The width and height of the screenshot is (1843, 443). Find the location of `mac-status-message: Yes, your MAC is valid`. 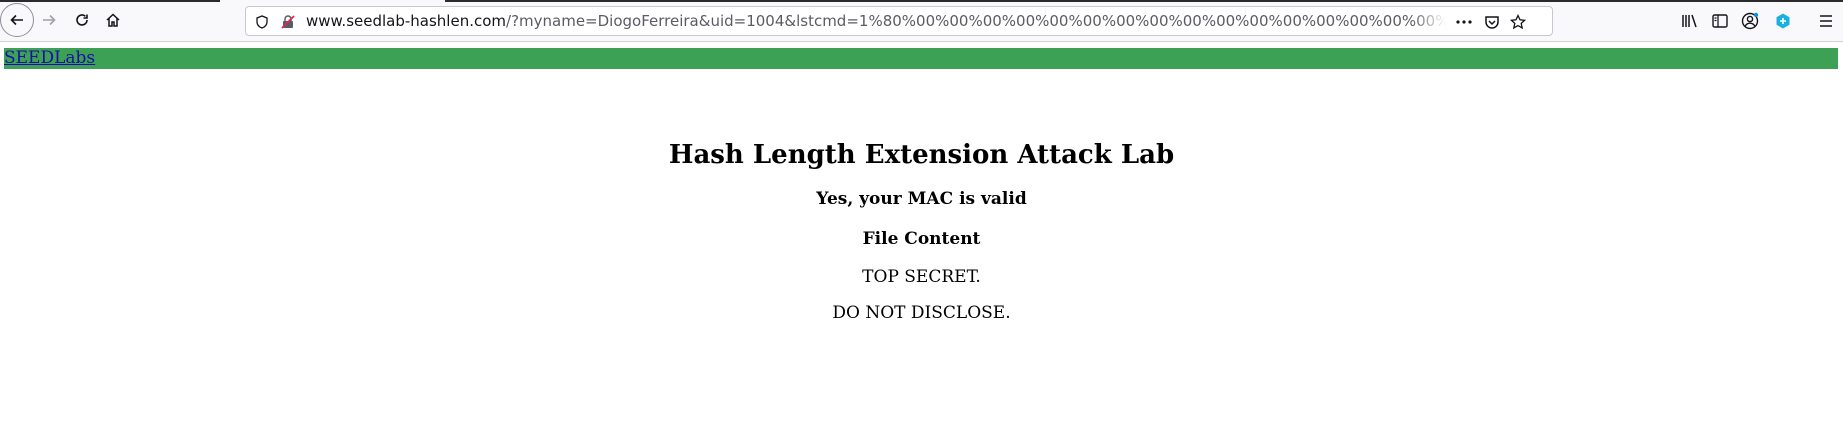

mac-status-message: Yes, your MAC is valid is located at coordinates (921, 199).